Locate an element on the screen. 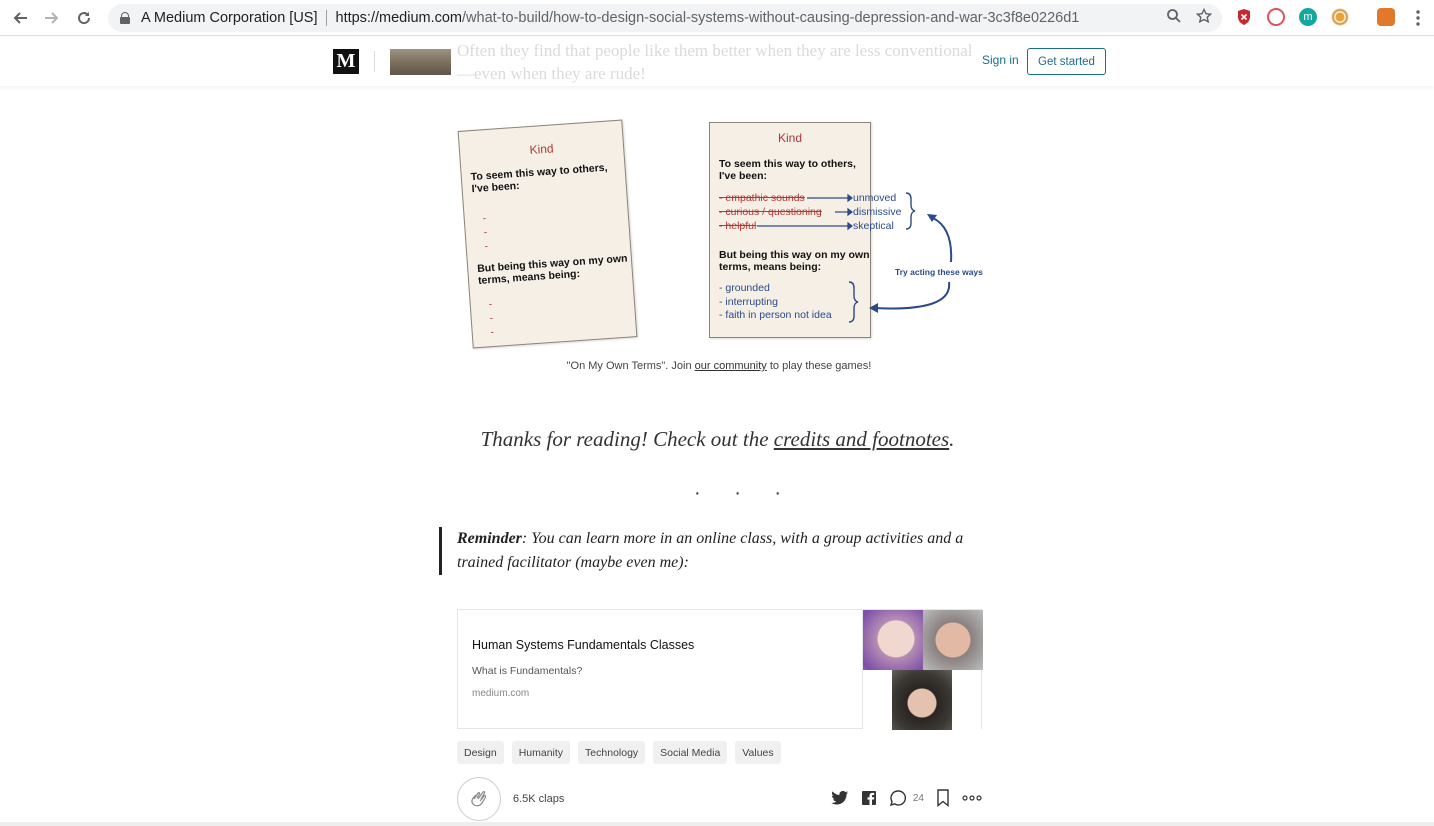 This screenshot has width=1434, height=826. clap-icon is located at coordinates (479, 798).